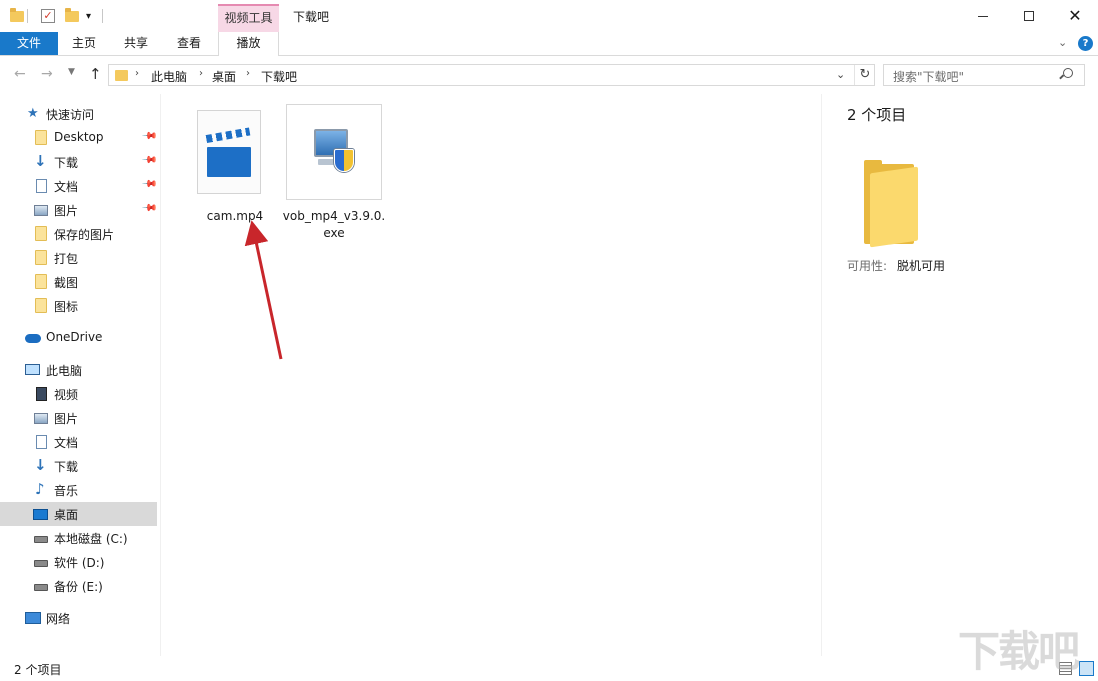 Image resolution: width=1098 pixels, height=681 pixels. Describe the element at coordinates (48, 16) in the screenshot. I see `properties-check-icon: ✓` at that location.